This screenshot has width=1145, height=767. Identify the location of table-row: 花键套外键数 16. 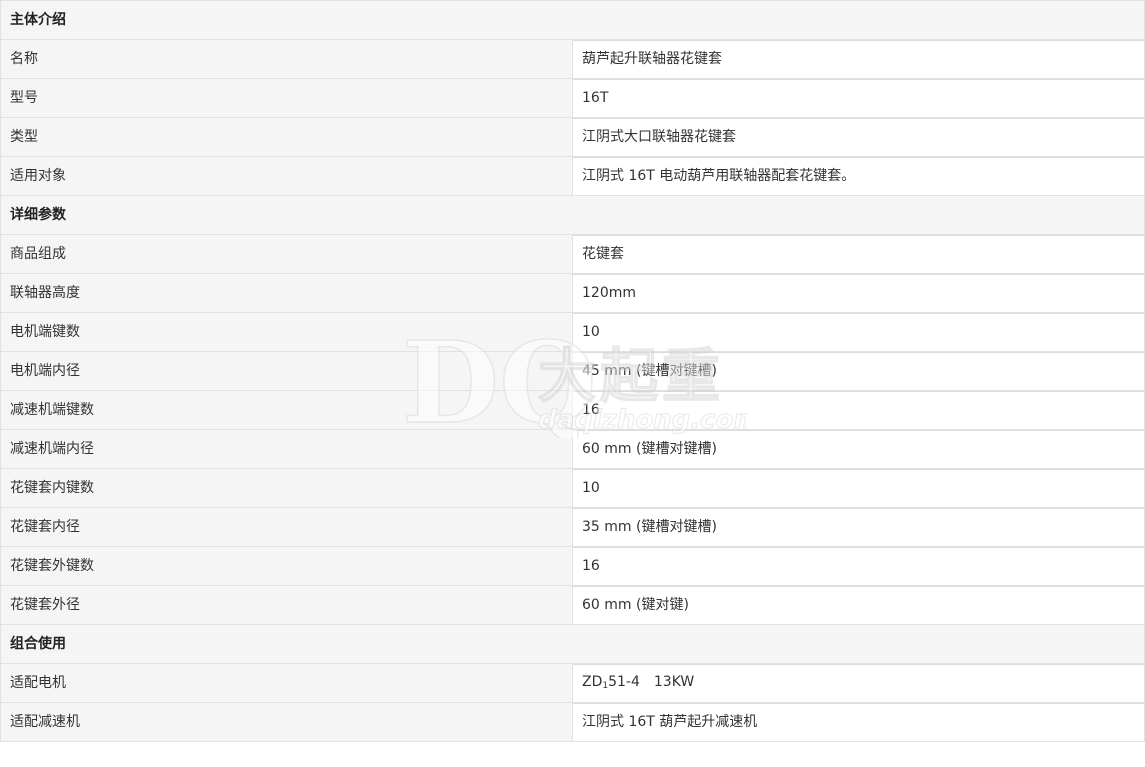
(572, 566).